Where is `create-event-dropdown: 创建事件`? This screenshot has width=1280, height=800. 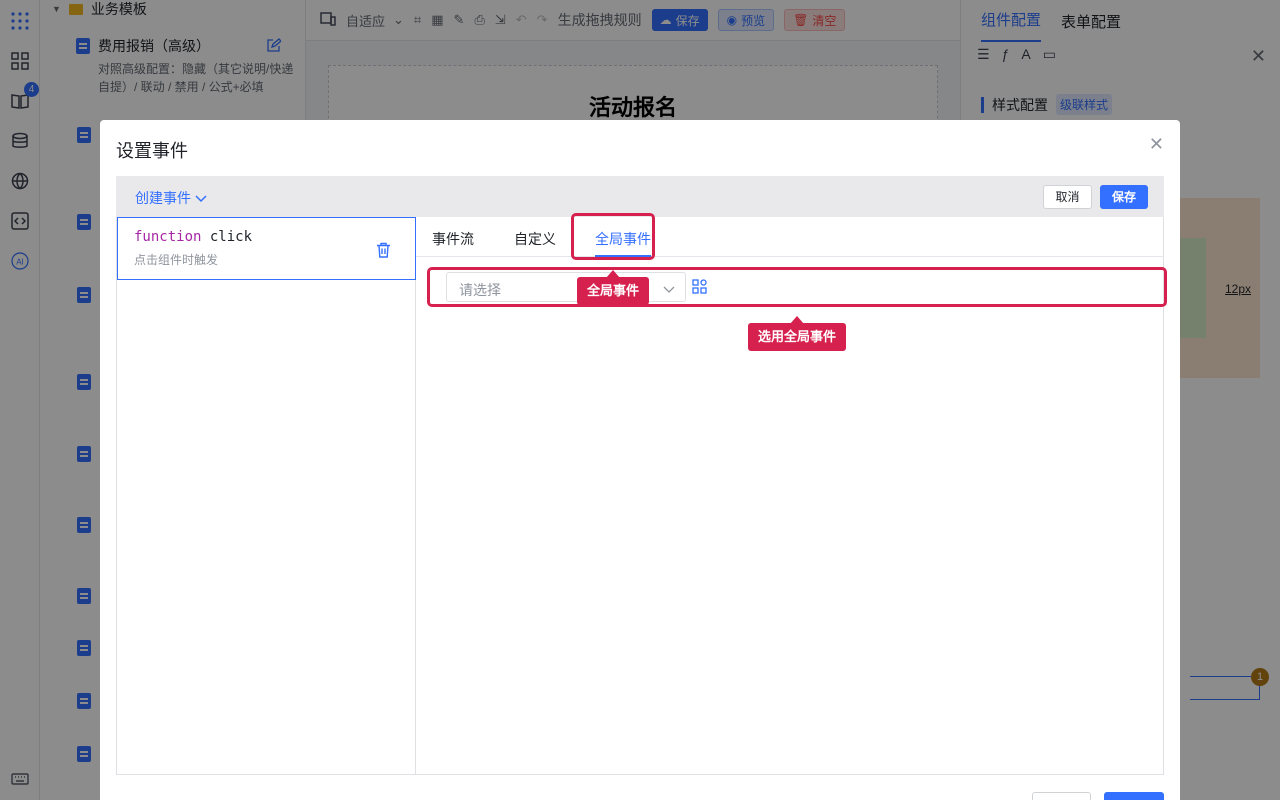 create-event-dropdown: 创建事件 is located at coordinates (171, 198).